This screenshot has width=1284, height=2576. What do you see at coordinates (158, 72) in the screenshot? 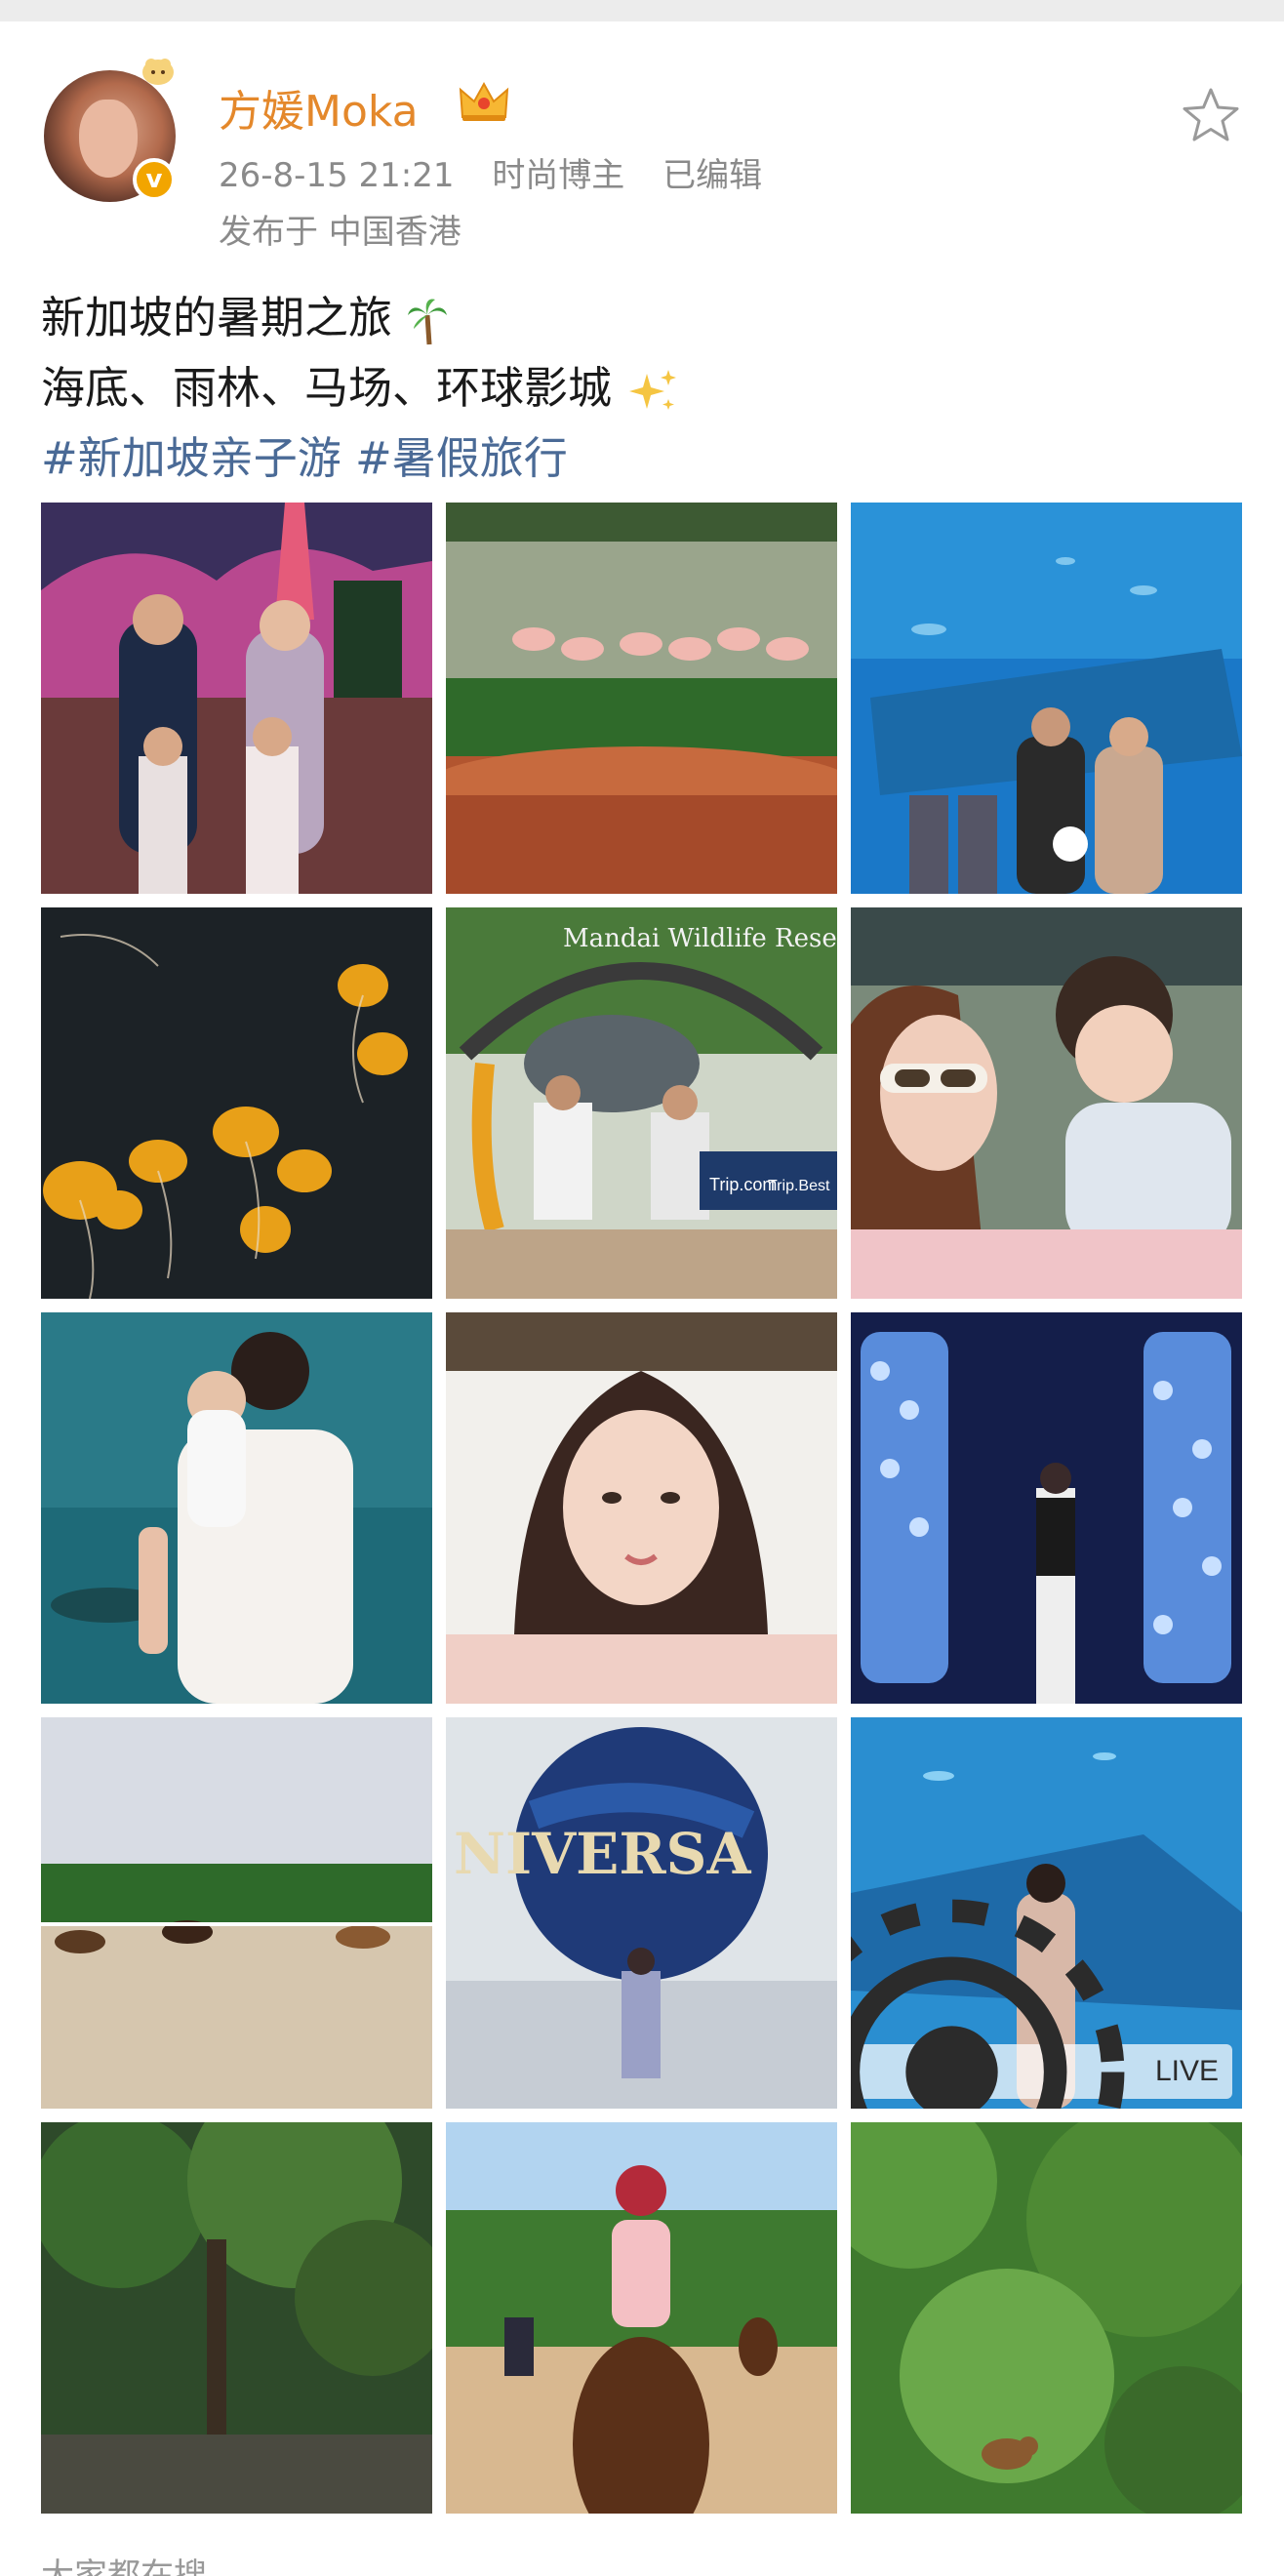
I see `pet-sticker-icon` at bounding box center [158, 72].